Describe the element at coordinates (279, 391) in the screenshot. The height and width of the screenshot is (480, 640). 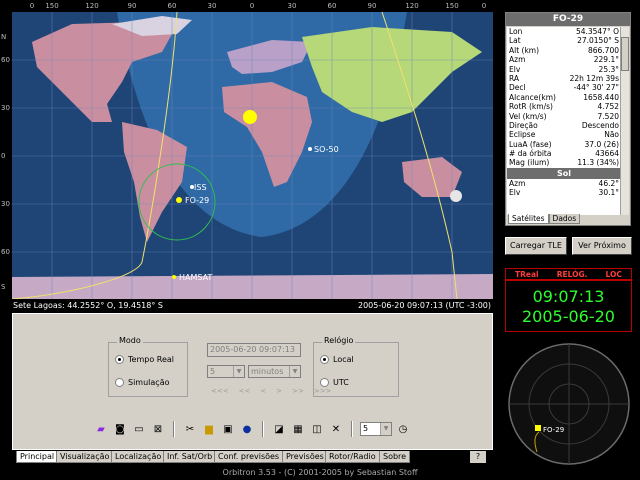
I see `step-forward-button: >` at that location.